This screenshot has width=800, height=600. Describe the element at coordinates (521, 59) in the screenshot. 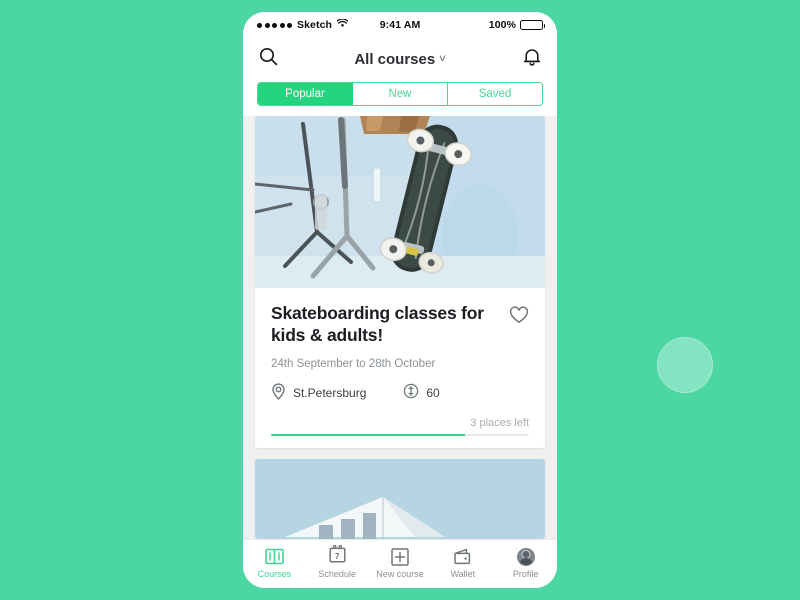

I see `notifications-button` at that location.